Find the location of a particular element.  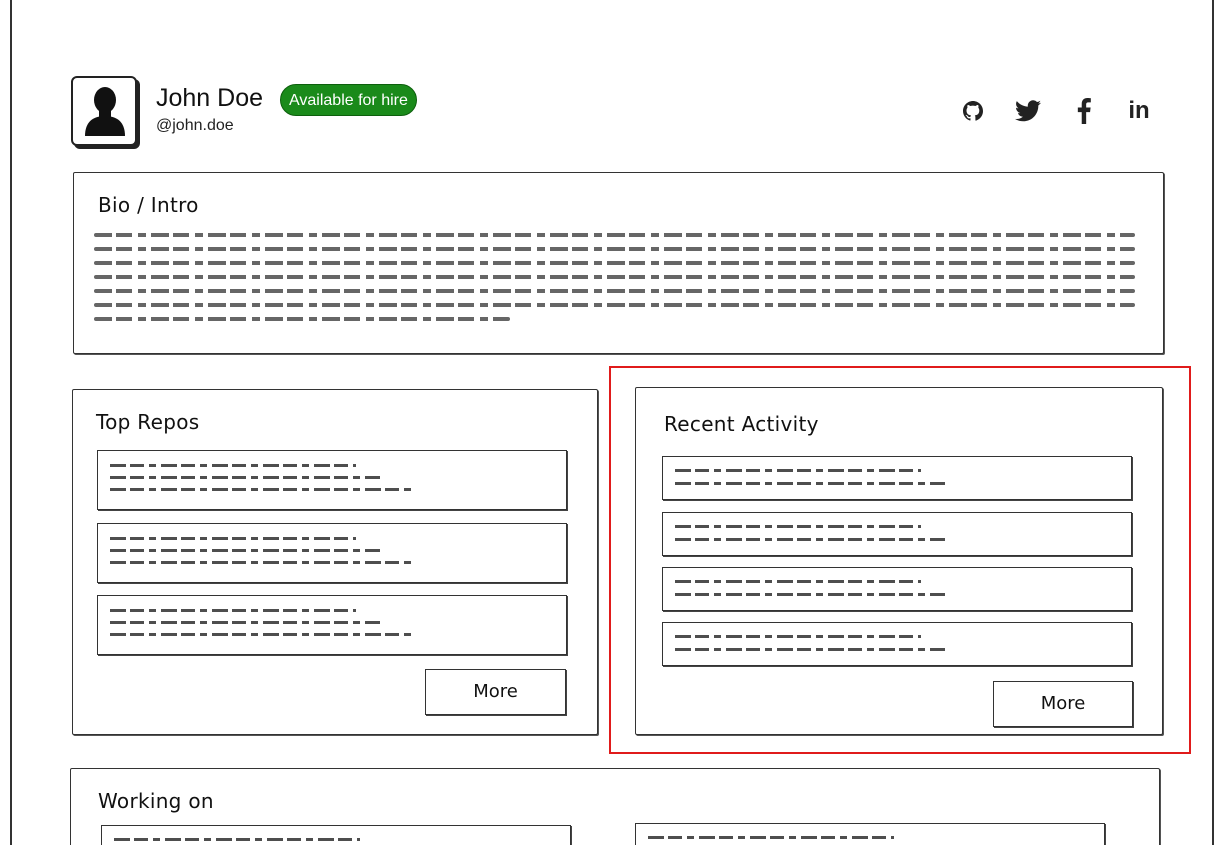

profile-name: John Doe is located at coordinates (210, 98).